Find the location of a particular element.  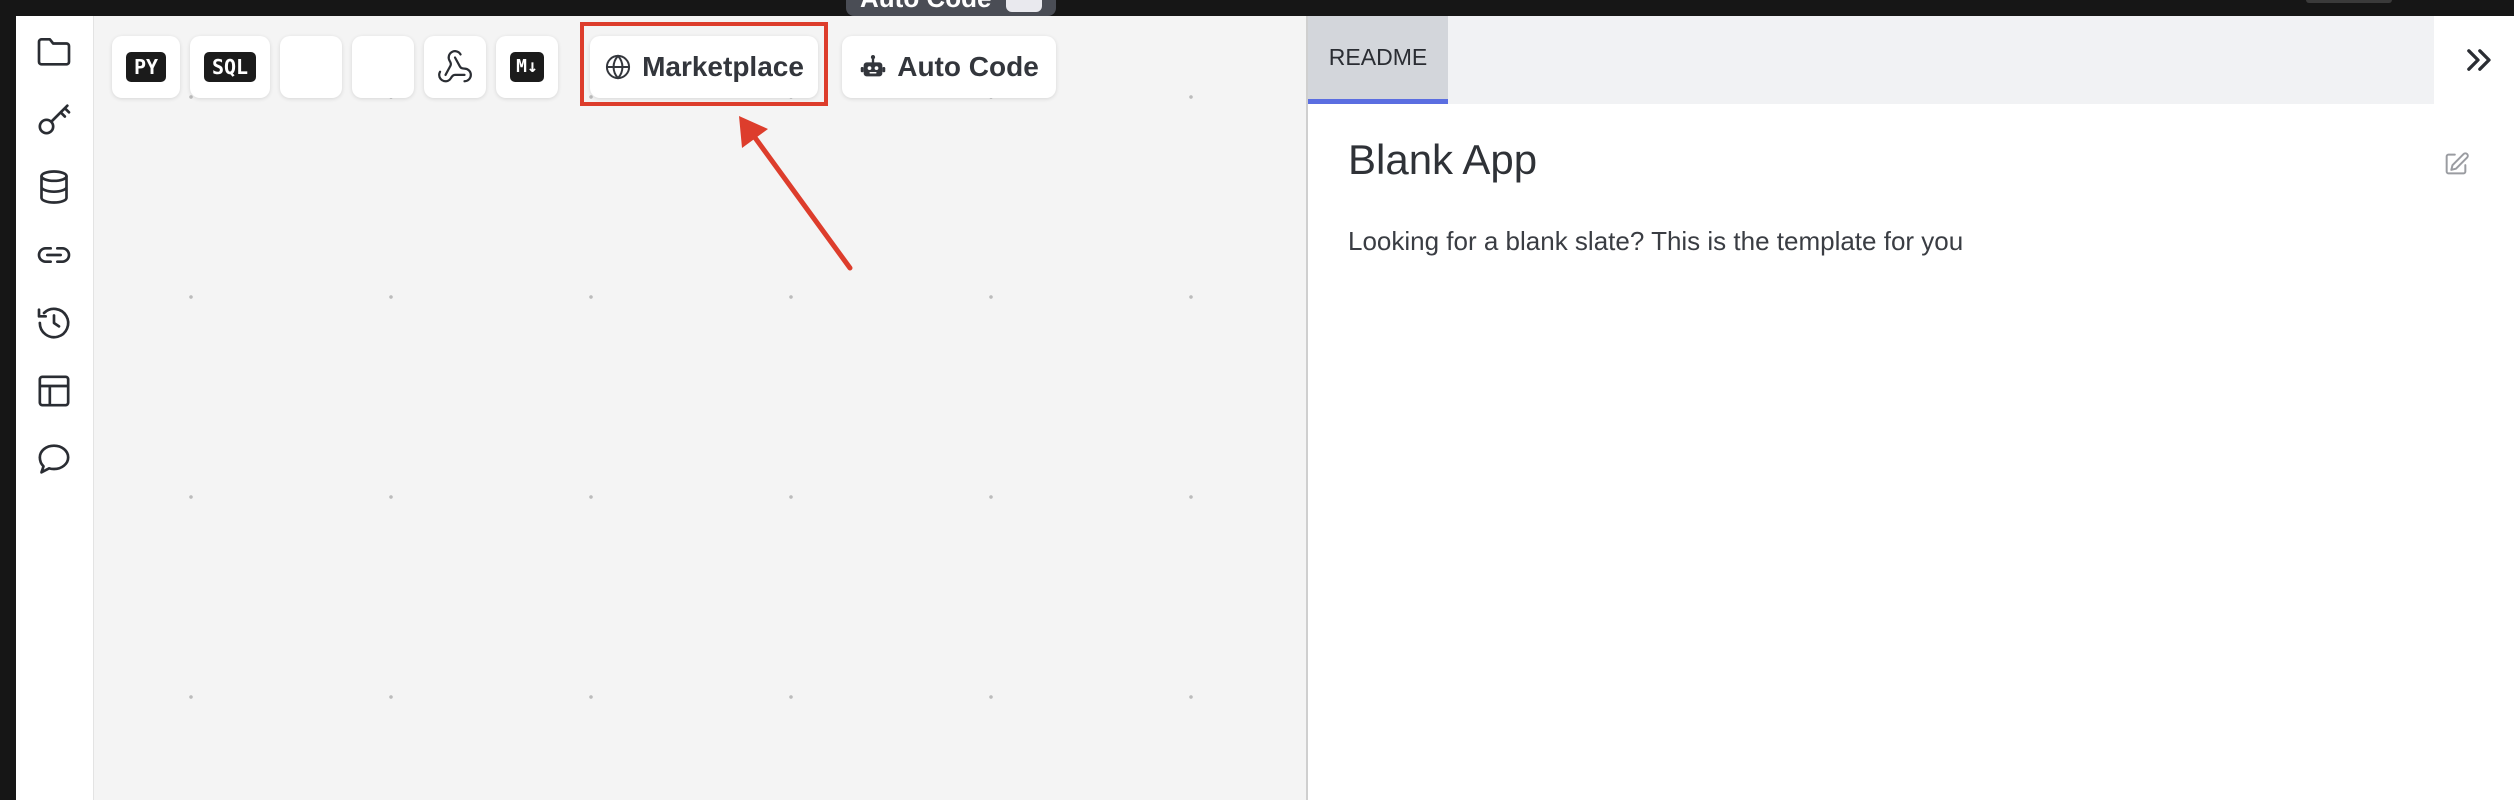

layout-icon is located at coordinates (54, 391).